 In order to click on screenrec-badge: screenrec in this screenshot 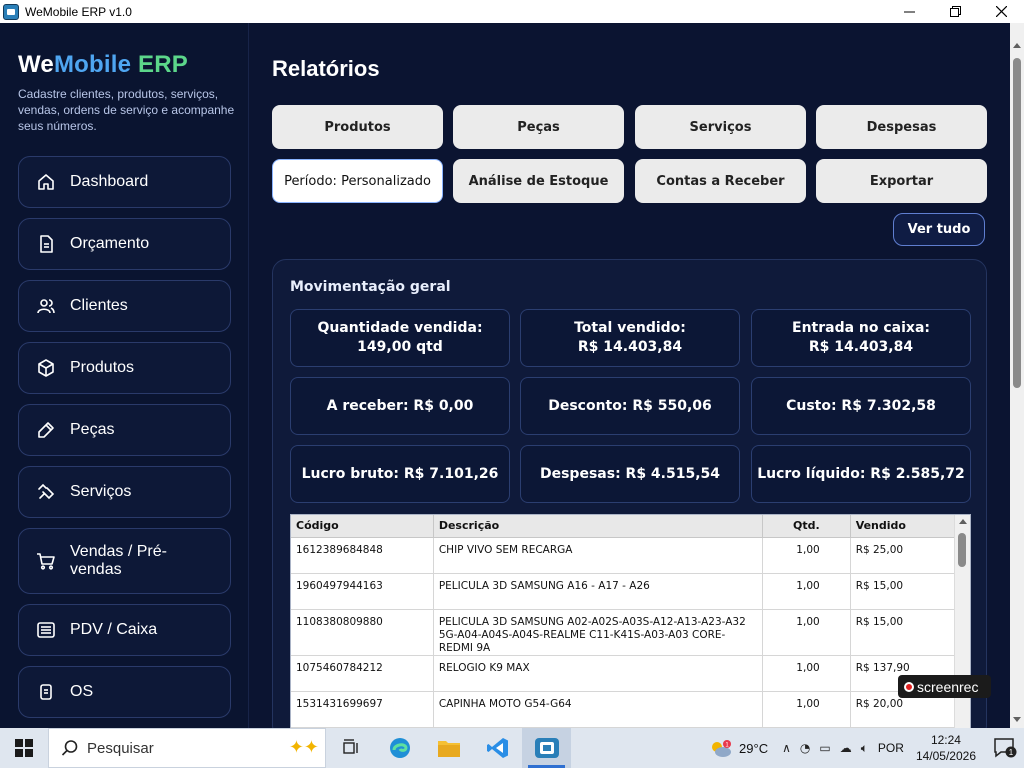, I will do `click(944, 686)`.